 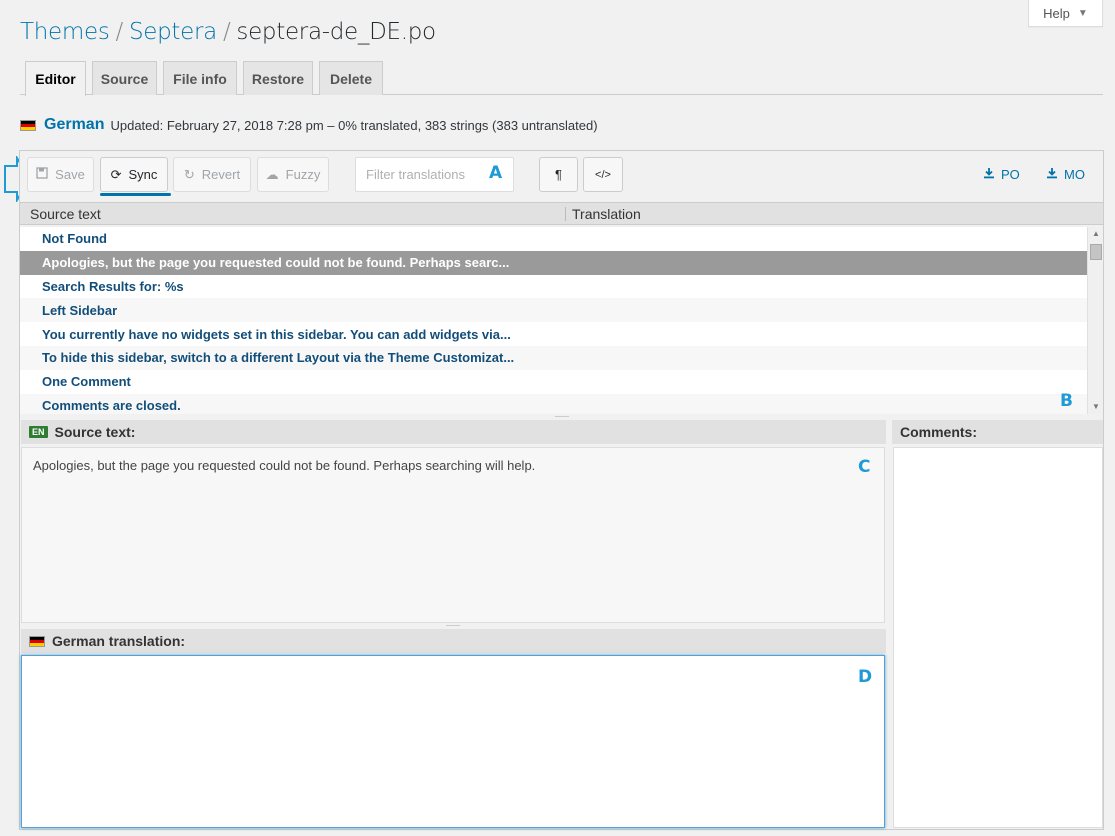 What do you see at coordinates (65, 32) in the screenshot?
I see `breadcrumb-themes-link: Themes` at bounding box center [65, 32].